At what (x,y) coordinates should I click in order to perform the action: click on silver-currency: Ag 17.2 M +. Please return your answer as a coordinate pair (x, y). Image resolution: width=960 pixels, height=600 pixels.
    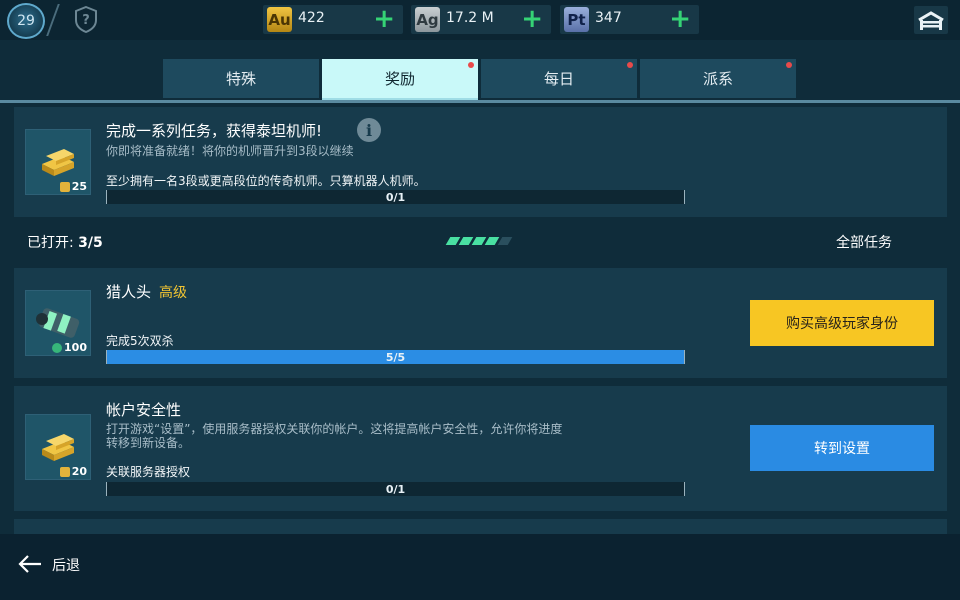
    Looking at the image, I should click on (481, 19).